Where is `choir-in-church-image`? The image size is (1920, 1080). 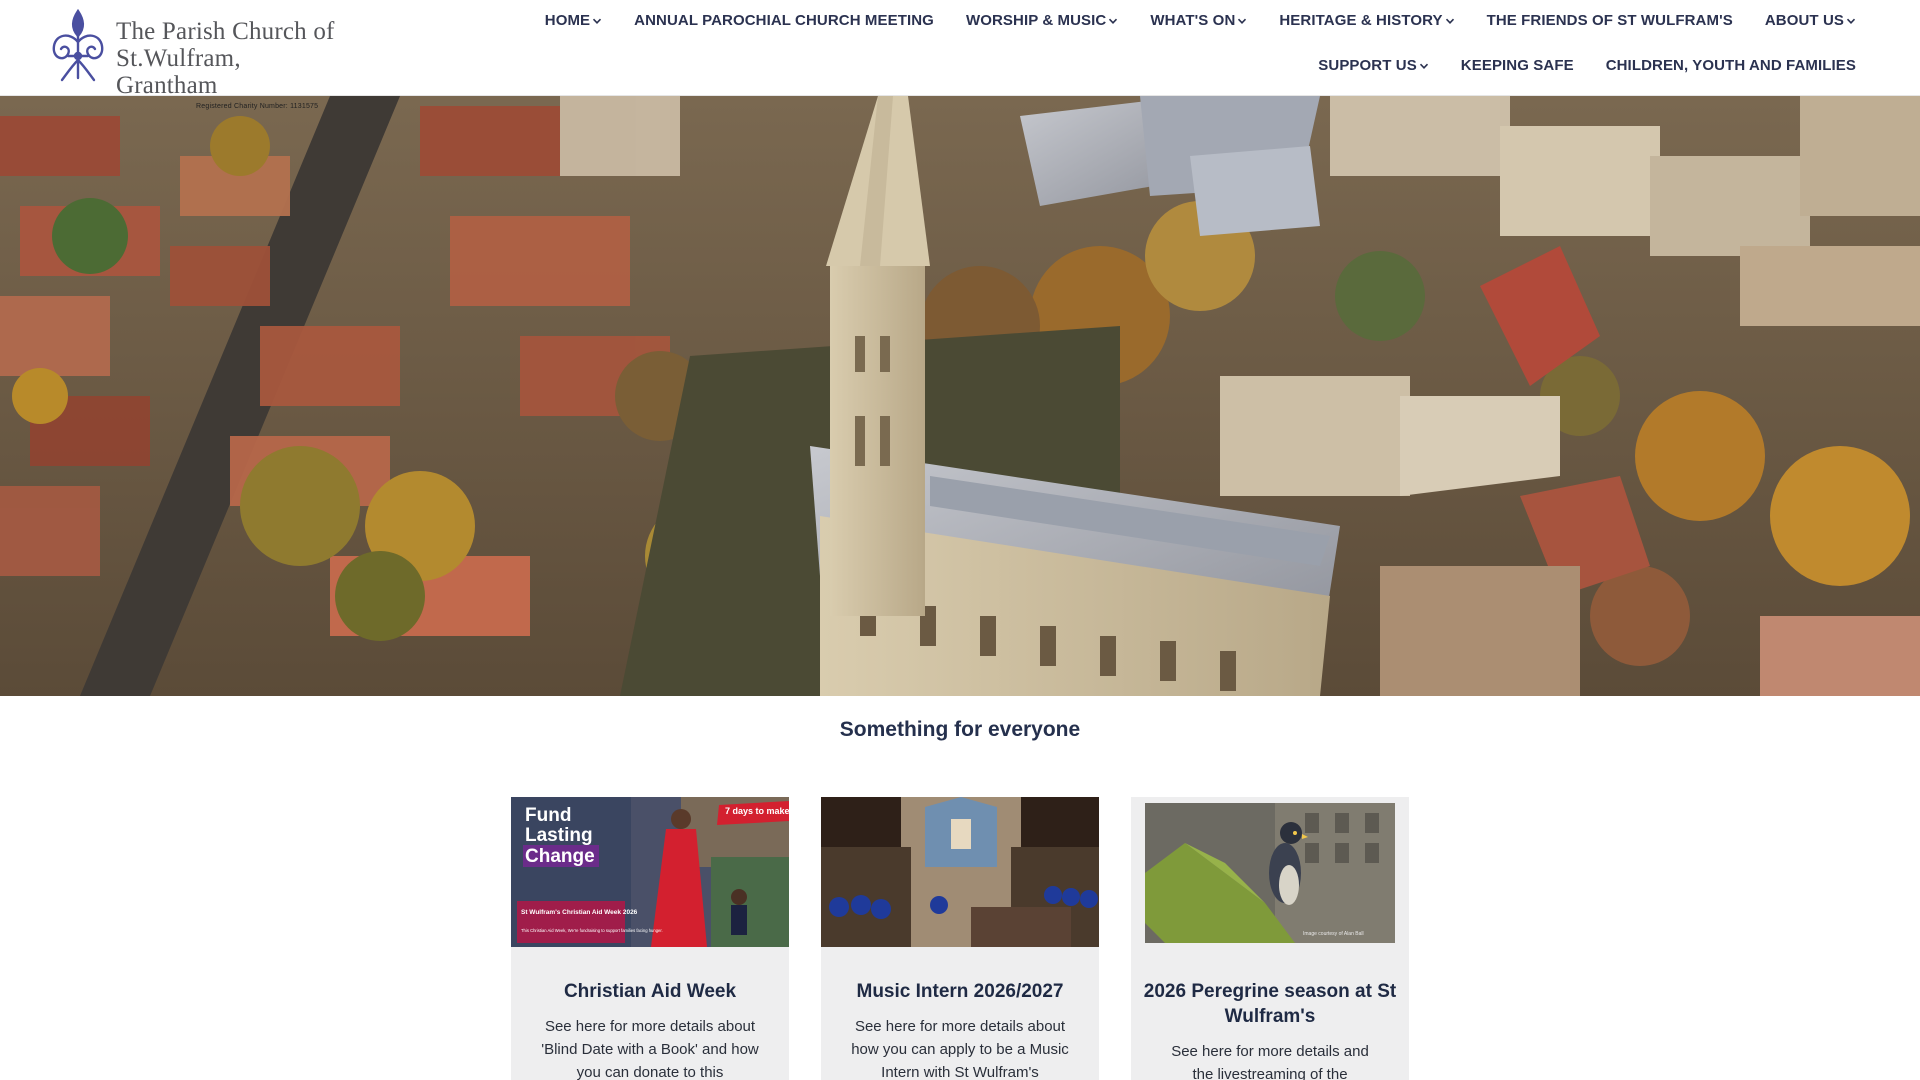 choir-in-church-image is located at coordinates (960, 872).